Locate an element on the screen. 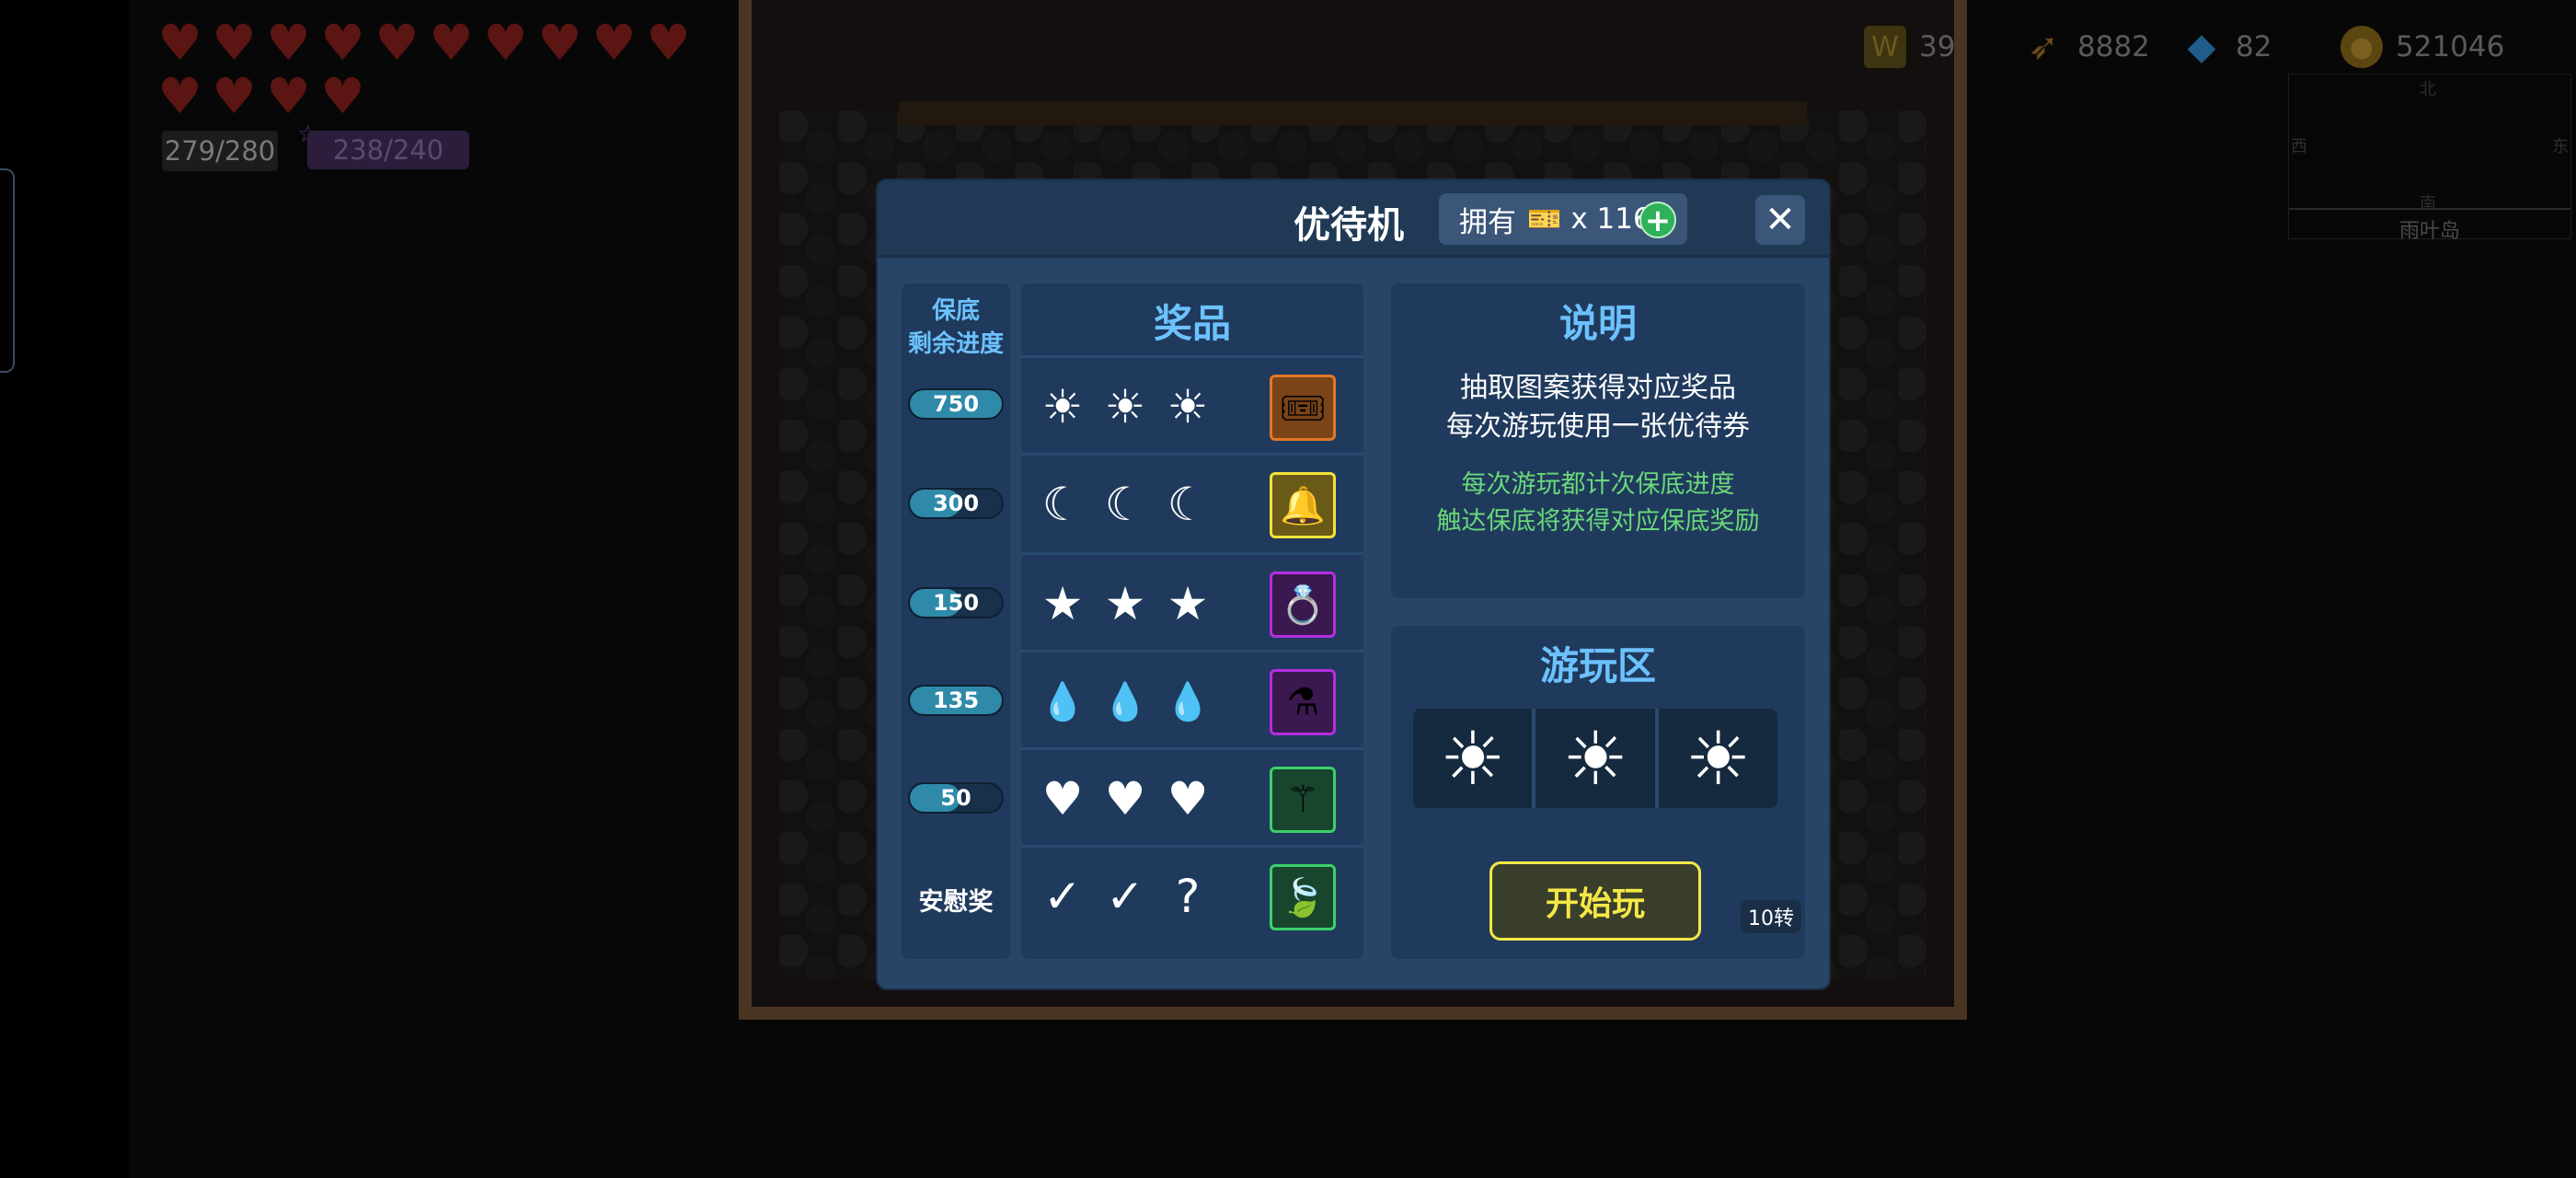 This screenshot has width=2576, height=1178. prize-row: 💧 💧 💧 ⚗ is located at coordinates (1192, 698).